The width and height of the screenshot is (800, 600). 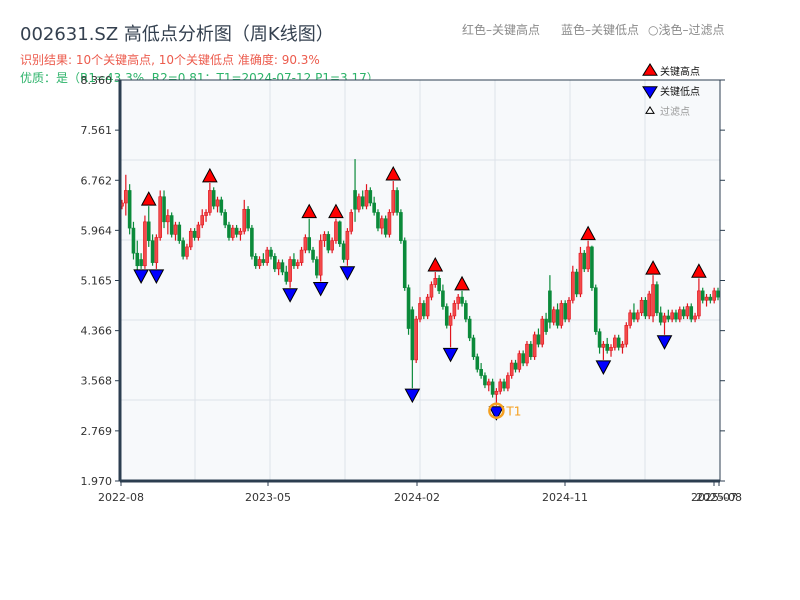 What do you see at coordinates (97, 481) in the screenshot?
I see `y-tick-label: 1.970` at bounding box center [97, 481].